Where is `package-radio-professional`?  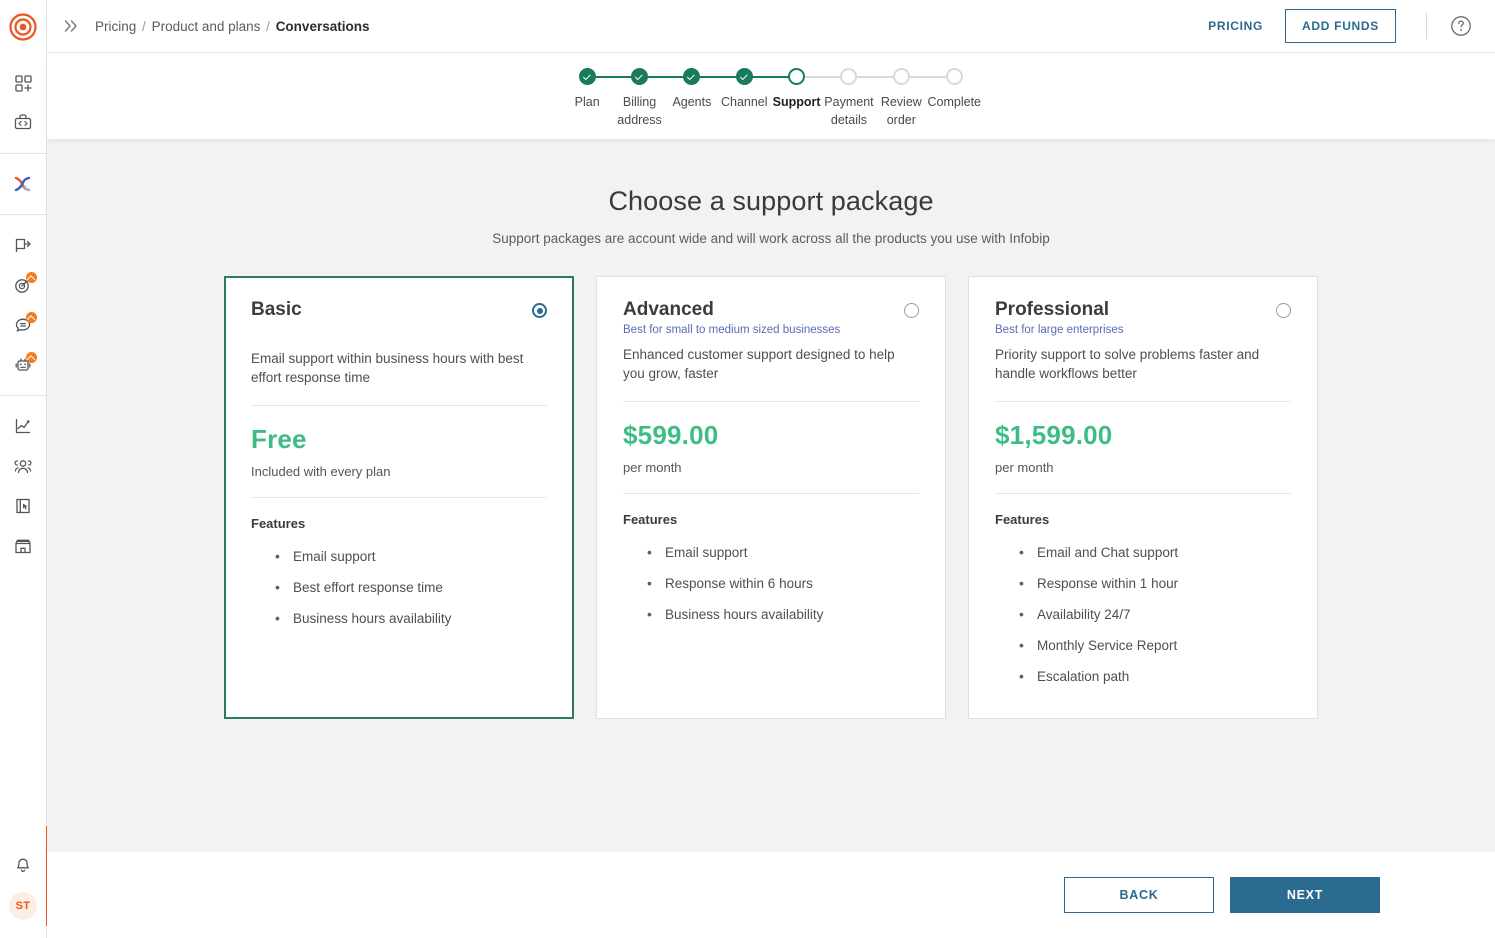
package-radio-professional is located at coordinates (1283, 310).